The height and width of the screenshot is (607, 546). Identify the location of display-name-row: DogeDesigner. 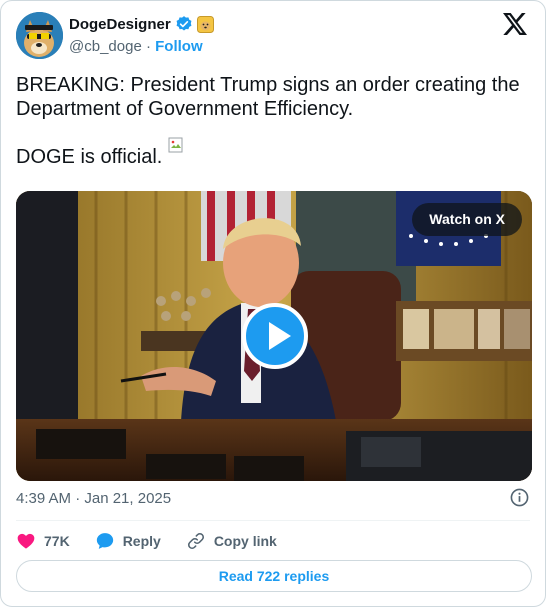
(141, 24).